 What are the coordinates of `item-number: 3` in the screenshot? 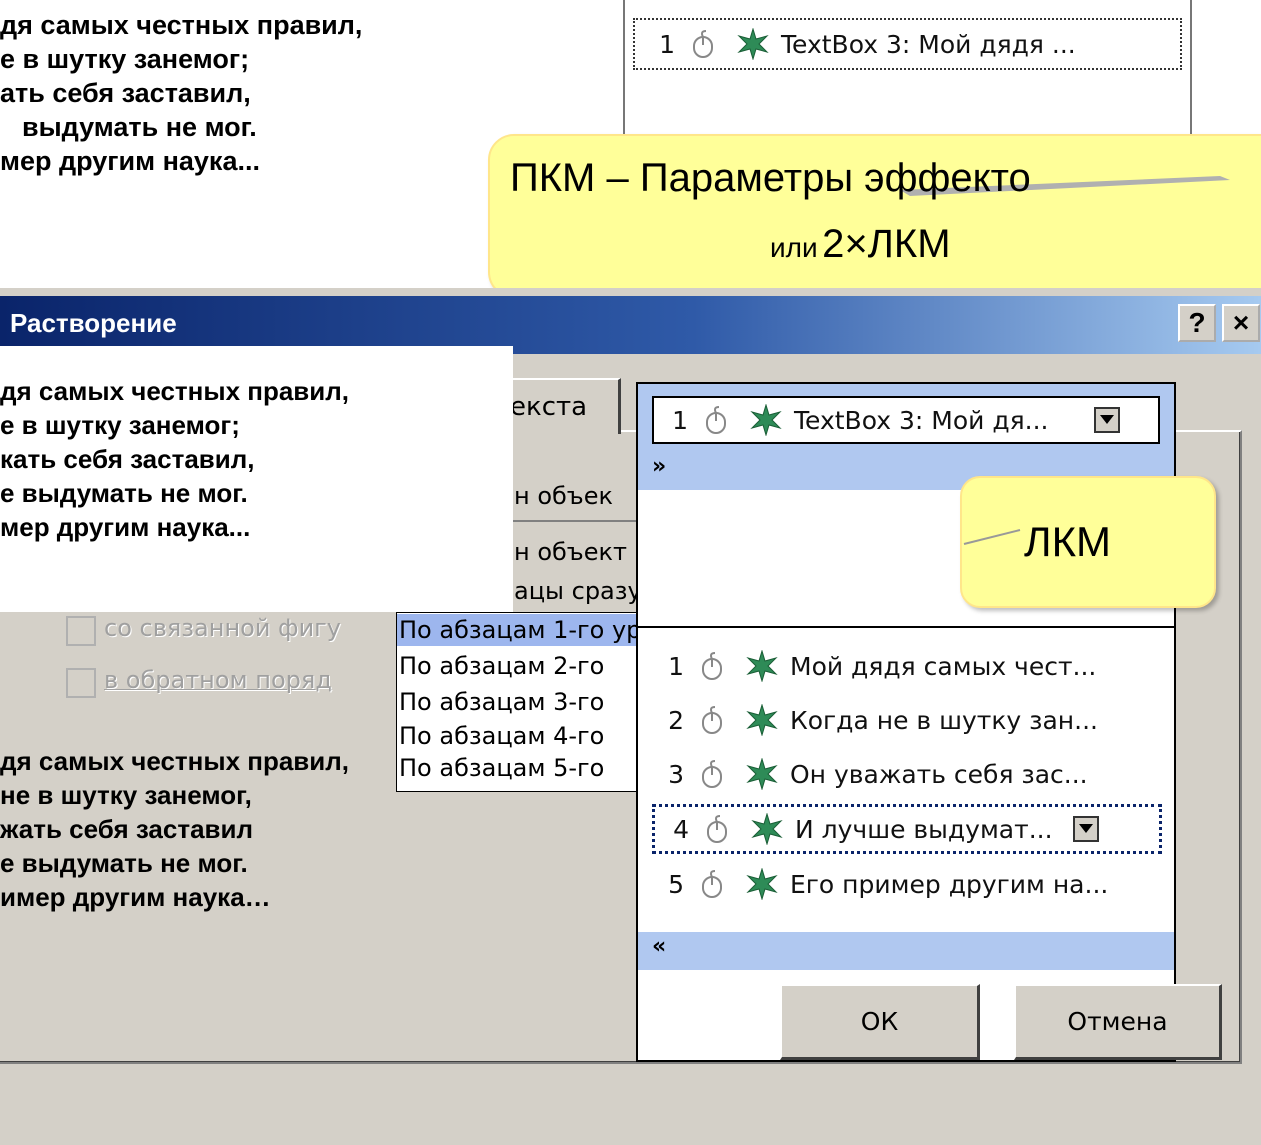 It's located at (676, 774).